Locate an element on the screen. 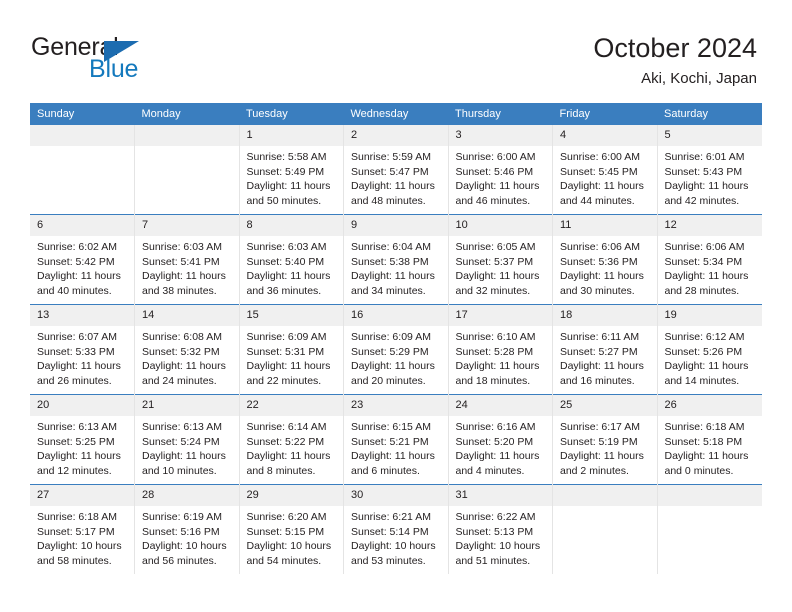 The image size is (792, 612). daylight-text: Daylight: 11 hours and 38 minutes. is located at coordinates (184, 283).